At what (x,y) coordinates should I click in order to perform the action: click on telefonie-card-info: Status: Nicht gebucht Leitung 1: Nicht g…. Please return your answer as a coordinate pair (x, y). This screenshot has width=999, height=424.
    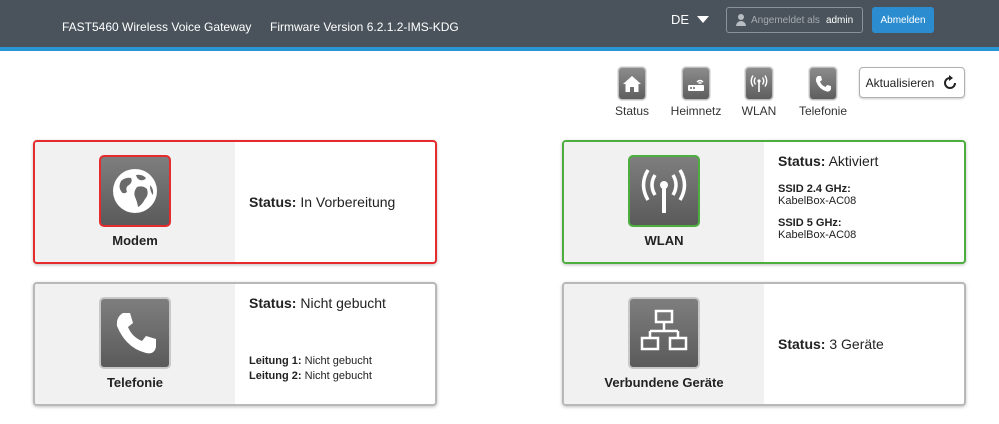
    Looking at the image, I should click on (335, 344).